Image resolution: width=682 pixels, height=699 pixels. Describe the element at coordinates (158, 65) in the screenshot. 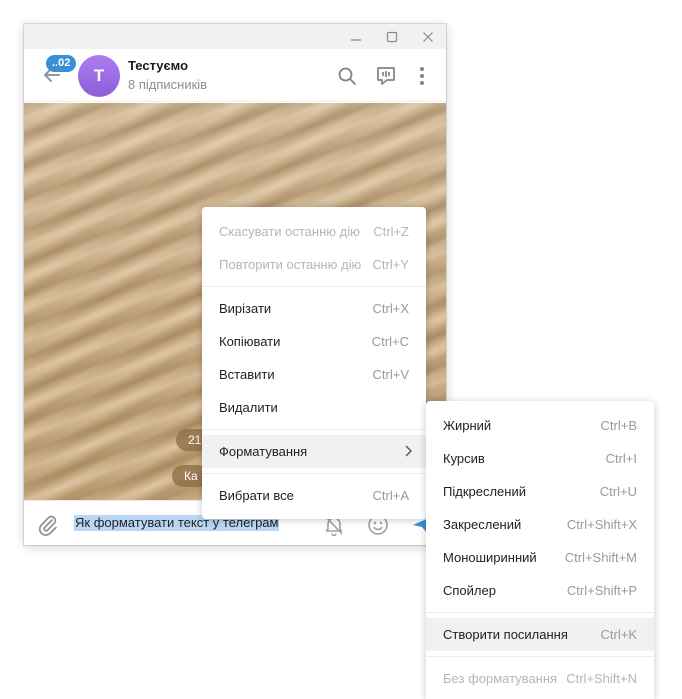

I see `chat-title: Тестуємо` at that location.